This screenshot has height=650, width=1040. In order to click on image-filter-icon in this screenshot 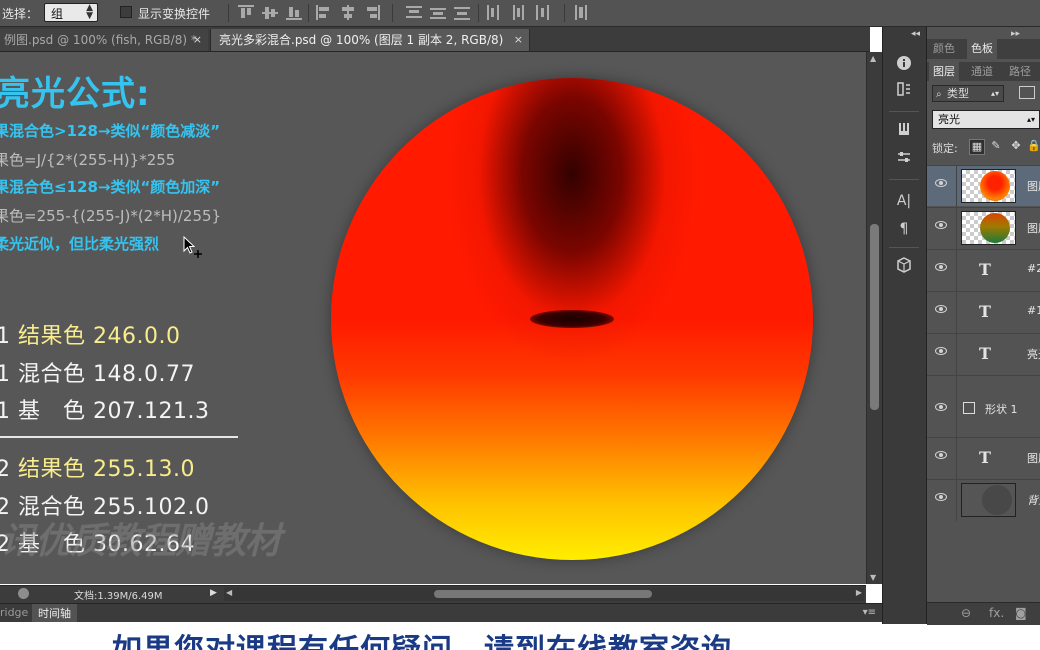, I will do `click(1027, 92)`.